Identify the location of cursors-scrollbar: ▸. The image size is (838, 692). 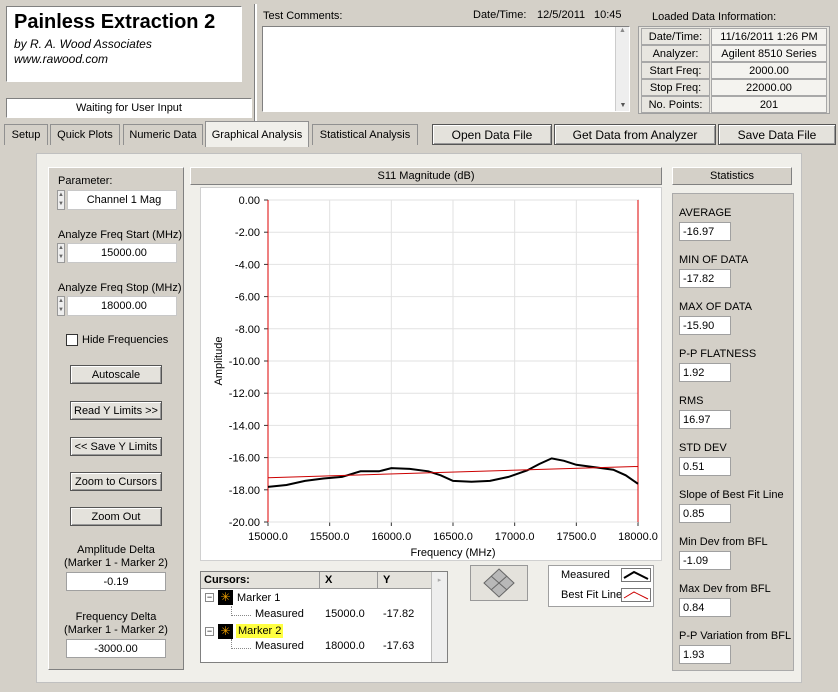
(439, 617).